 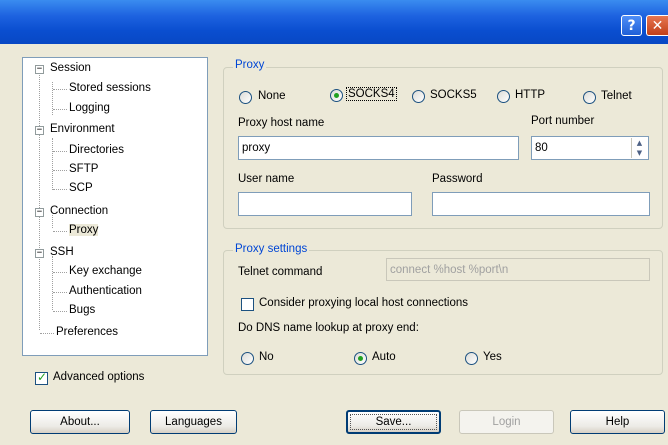 I want to click on question-icon: ?, so click(x=631, y=25).